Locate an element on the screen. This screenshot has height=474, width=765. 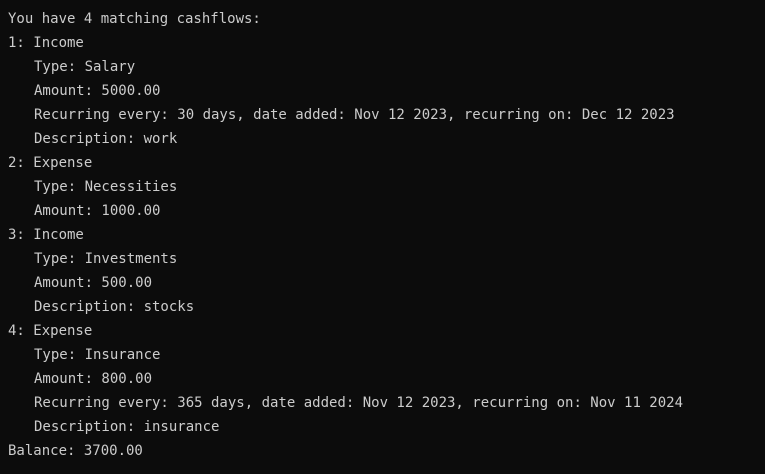
balance-line: Balance: 3700.00 is located at coordinates (75, 451).